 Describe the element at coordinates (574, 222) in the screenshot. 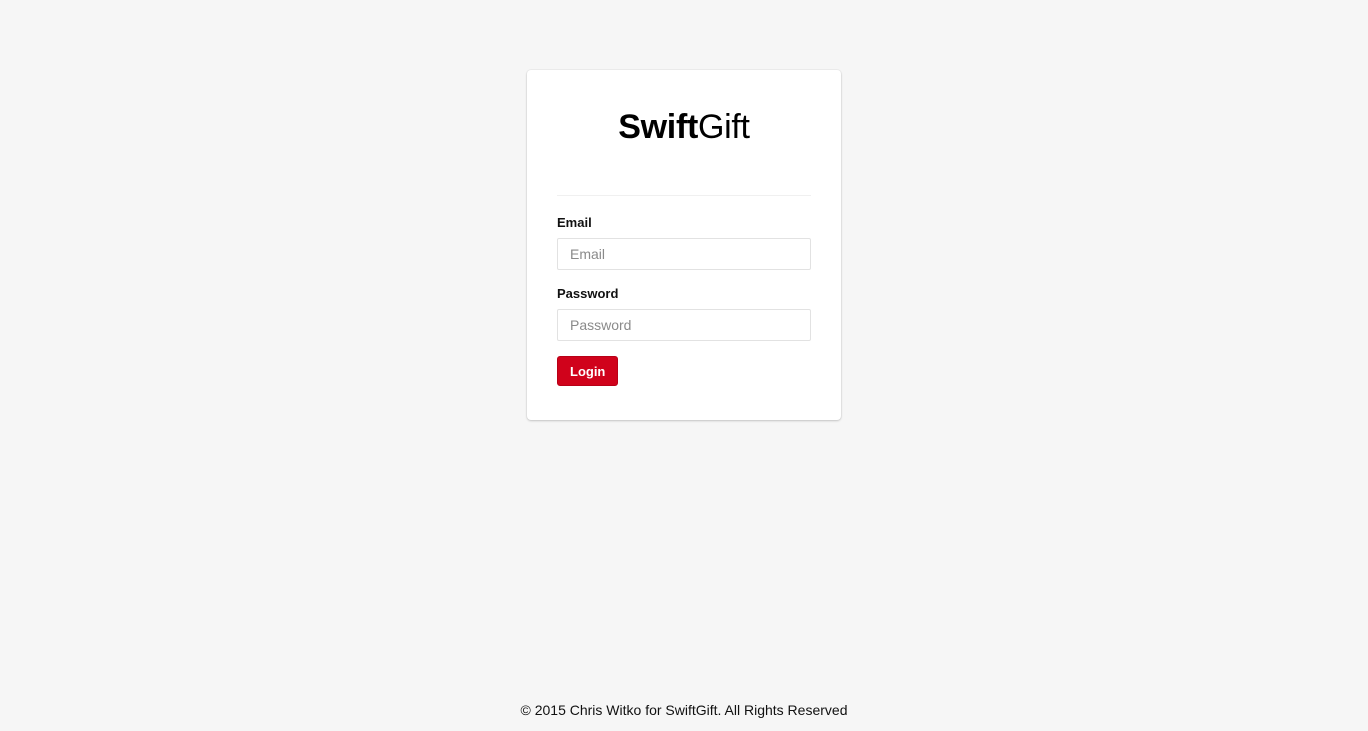

I see `email-label: Email` at that location.